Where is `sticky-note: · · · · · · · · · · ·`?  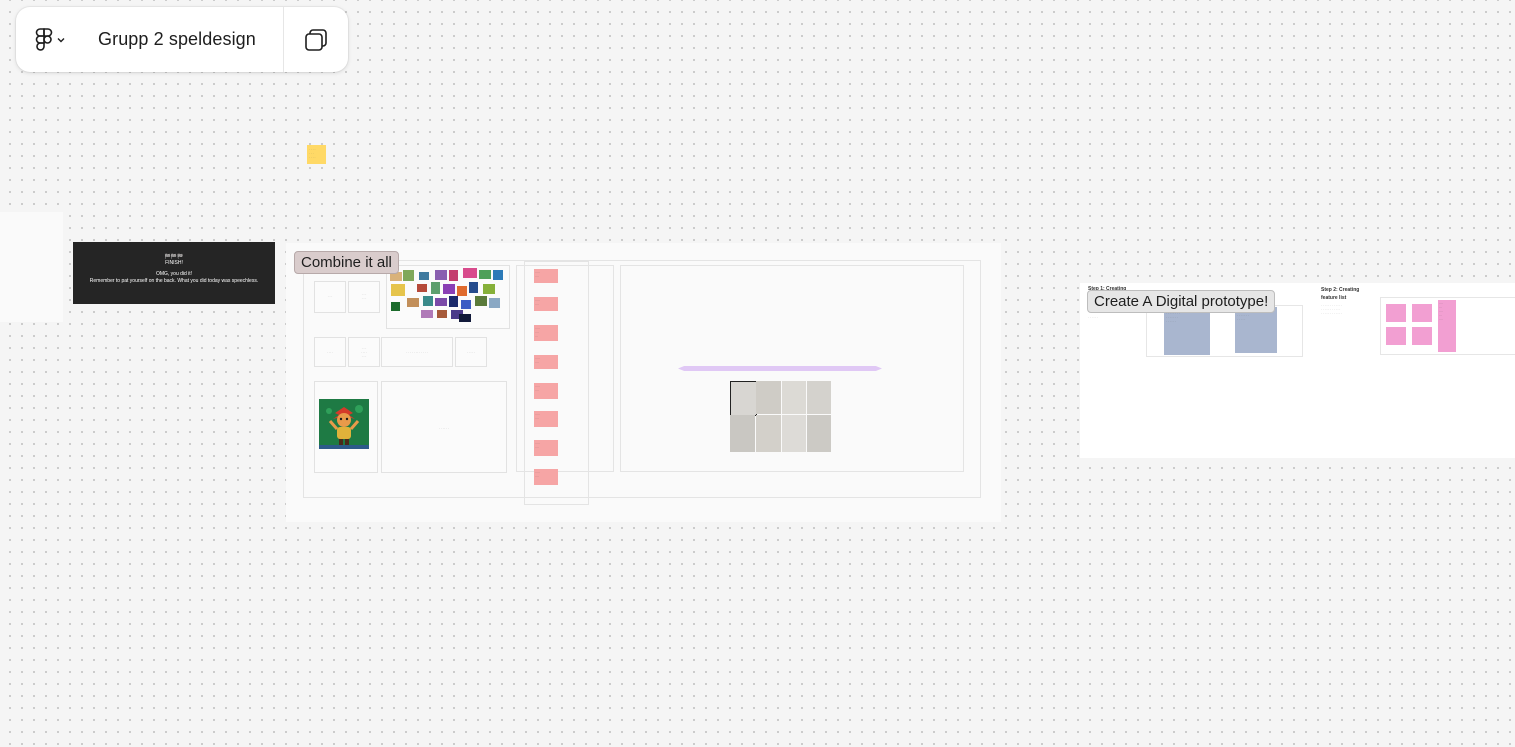 sticky-note: · · · · · · · · · · · is located at coordinates (316, 154).